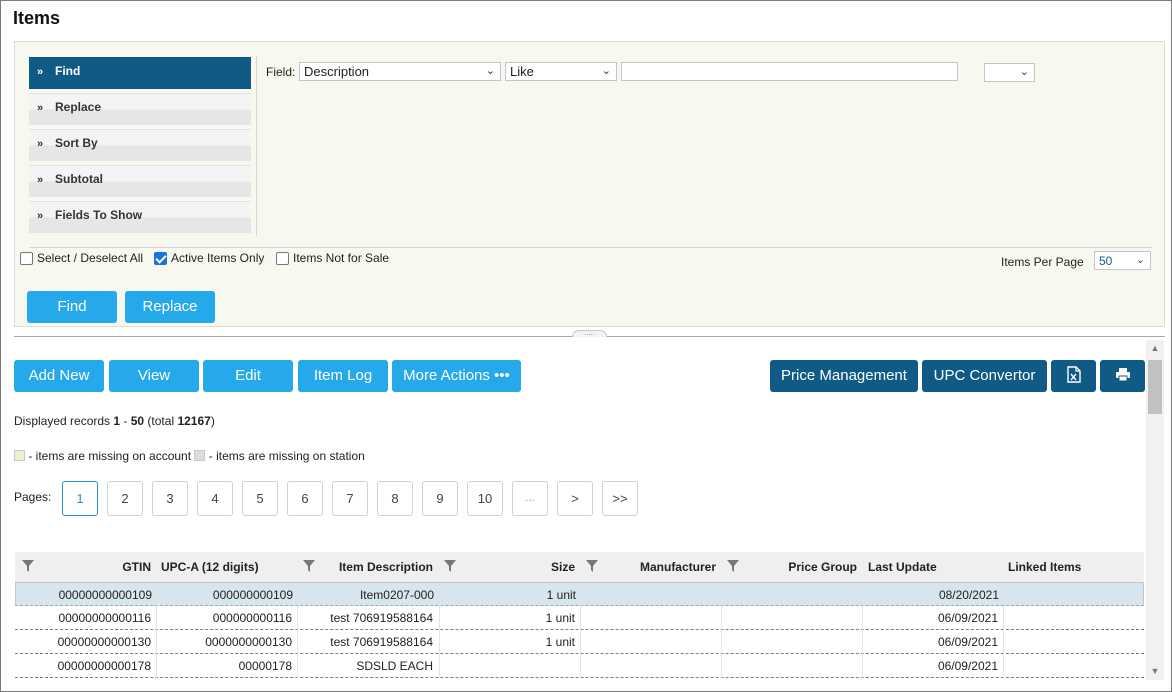  Describe the element at coordinates (395, 498) in the screenshot. I see `page-button-8: 8` at that location.